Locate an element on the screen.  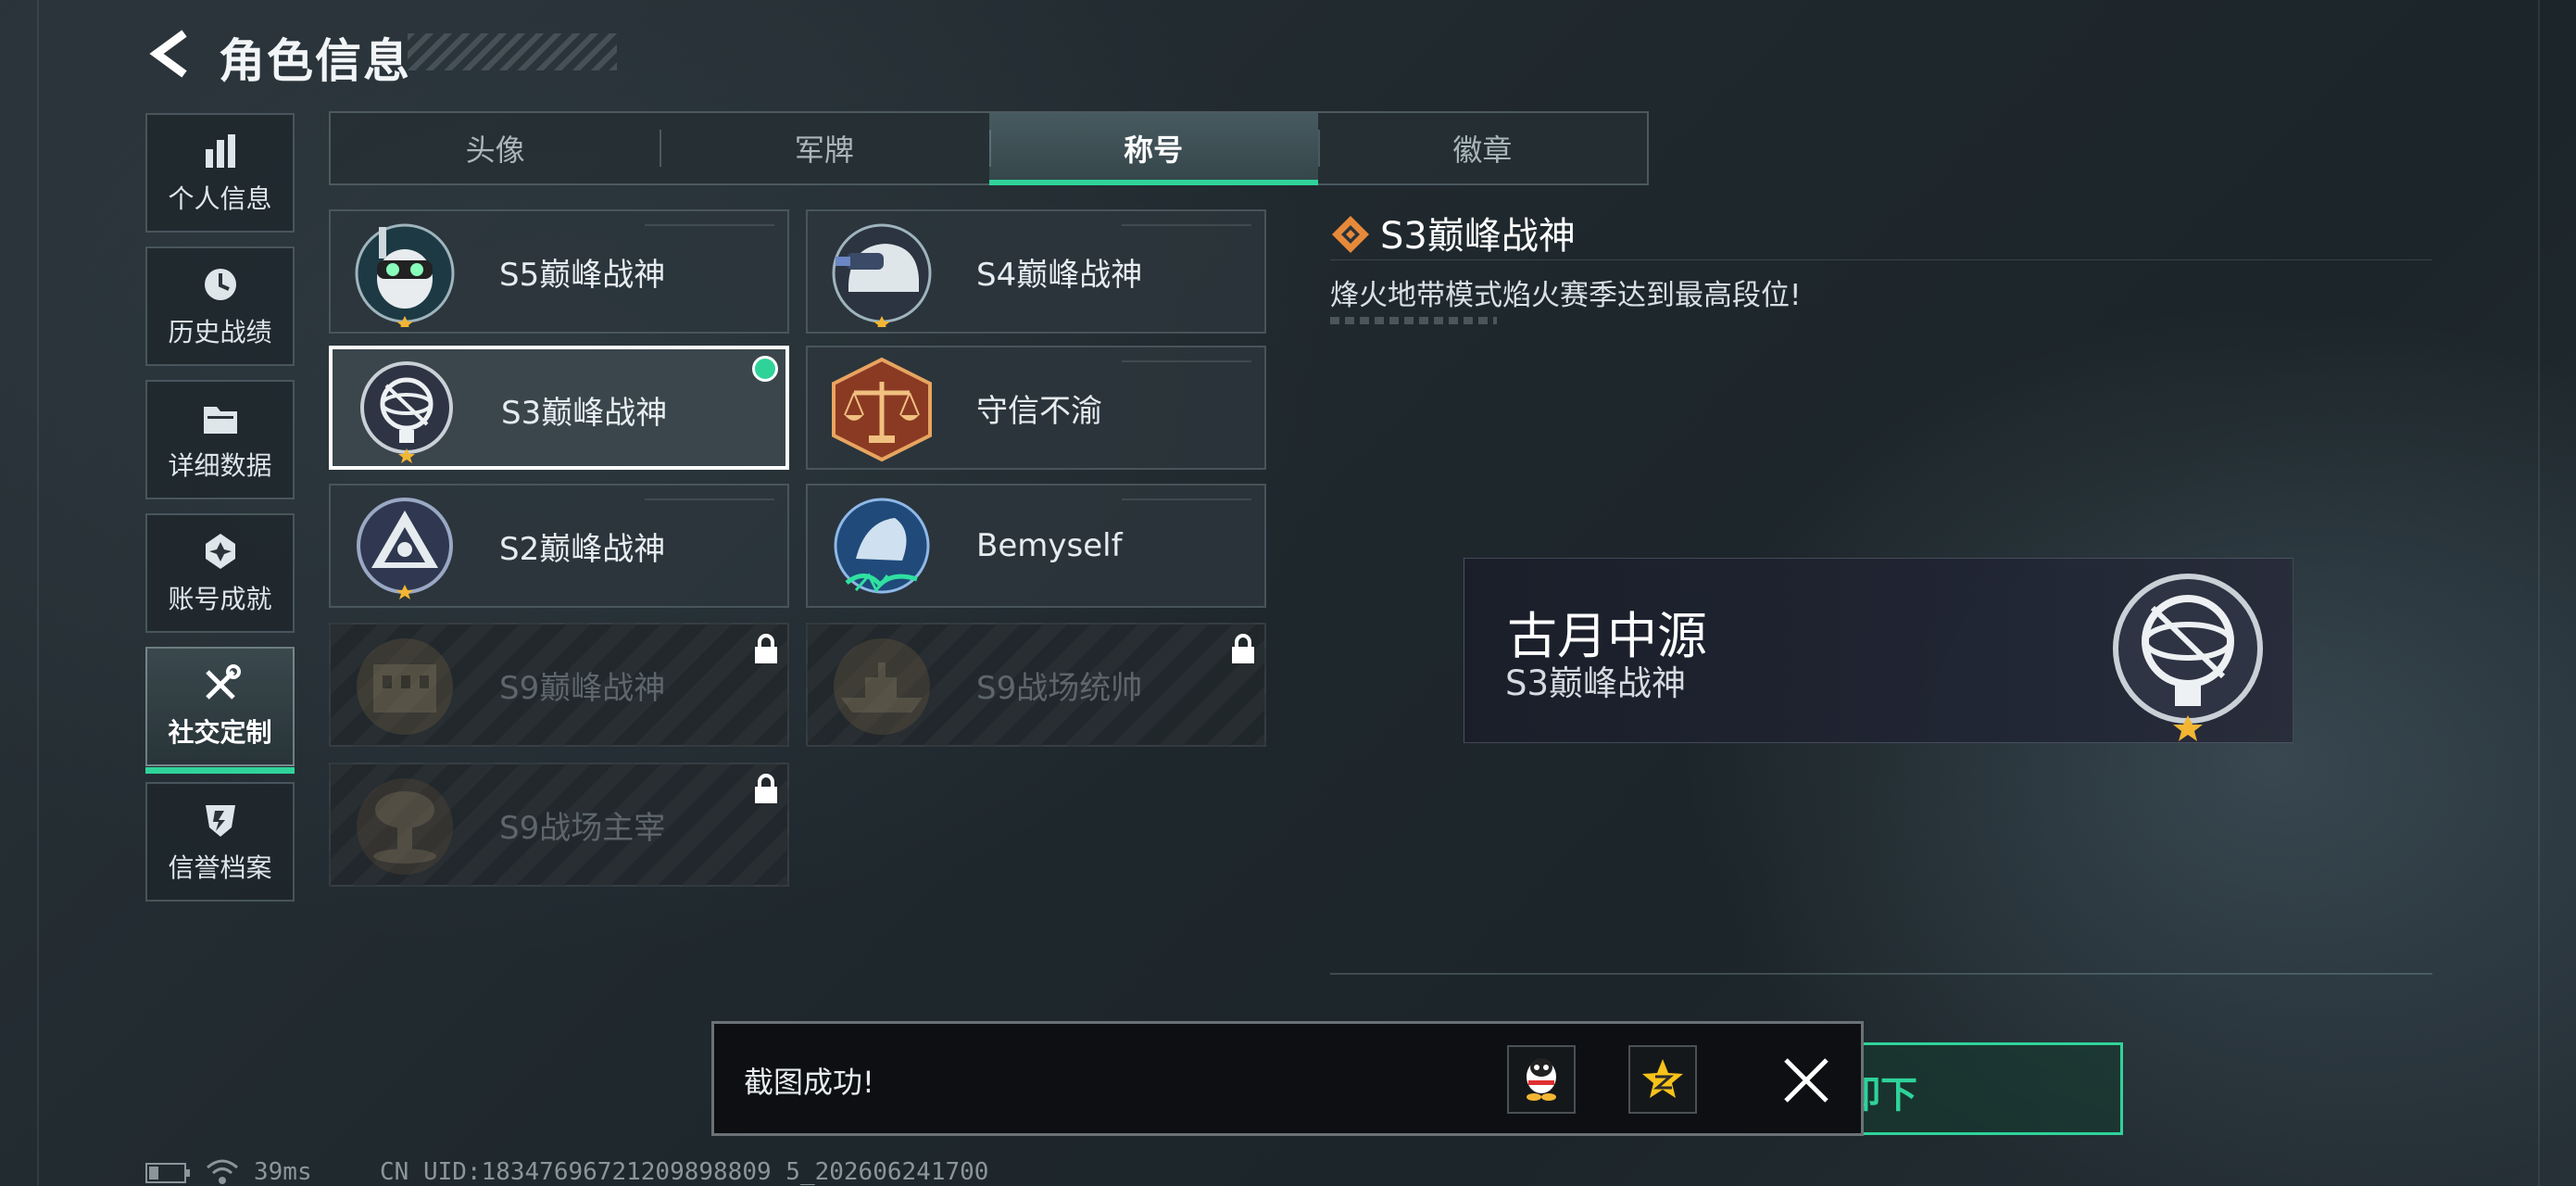
bar-chart-icon is located at coordinates (220, 150).